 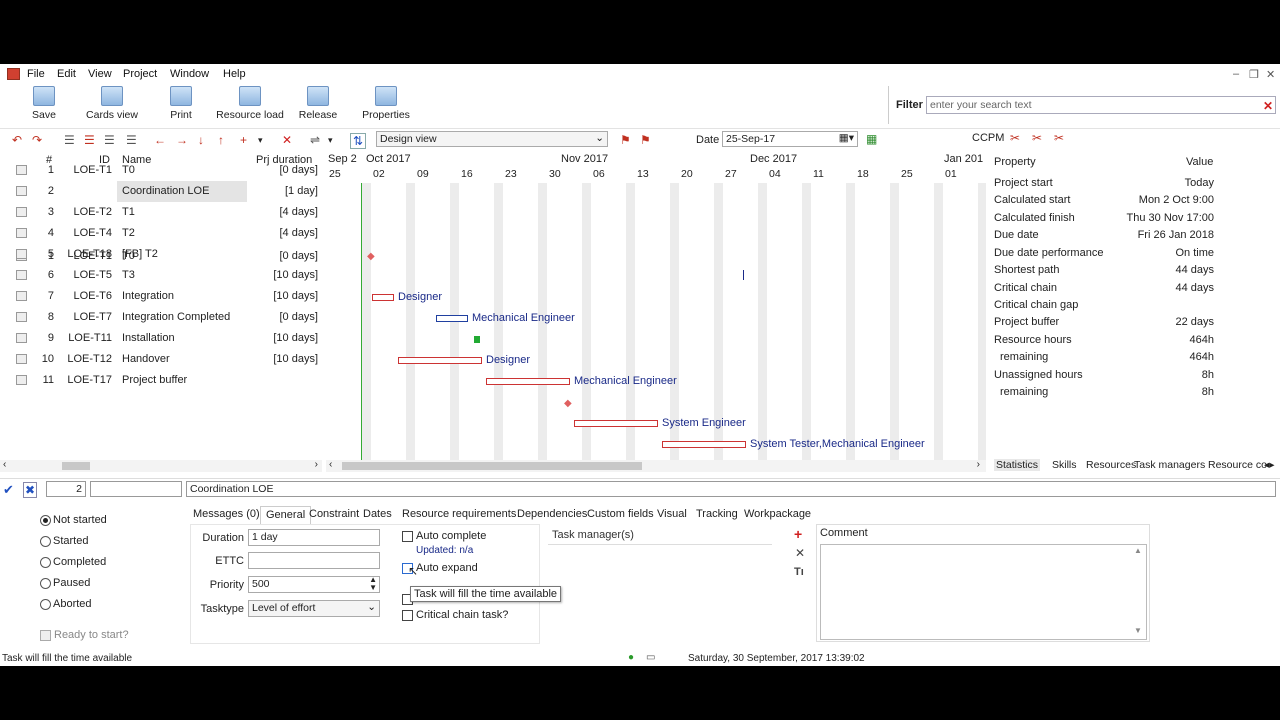 What do you see at coordinates (871, 139) in the screenshot?
I see `today-icon: ▦` at bounding box center [871, 139].